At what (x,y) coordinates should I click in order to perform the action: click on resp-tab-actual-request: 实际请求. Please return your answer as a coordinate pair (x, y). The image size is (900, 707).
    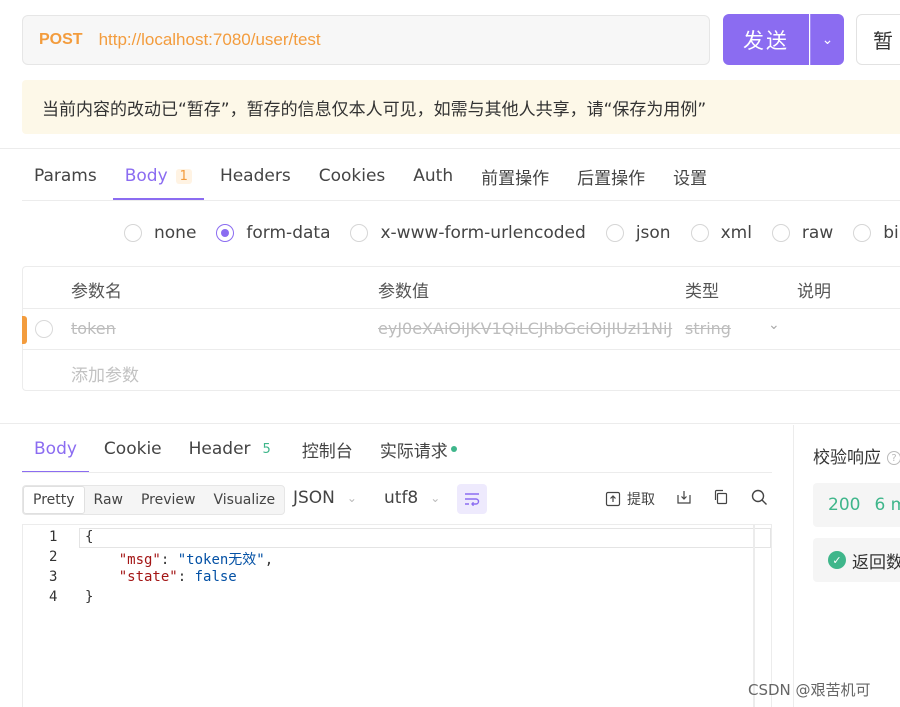
    Looking at the image, I should click on (418, 449).